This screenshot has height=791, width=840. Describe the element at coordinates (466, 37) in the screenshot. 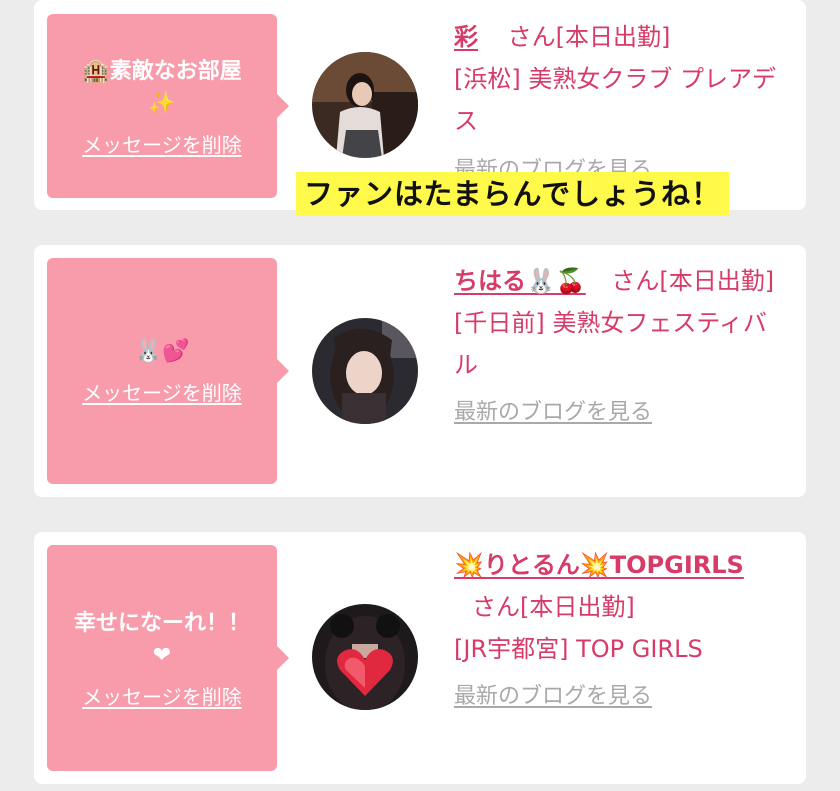

I see `cast-name-link: 彩` at that location.